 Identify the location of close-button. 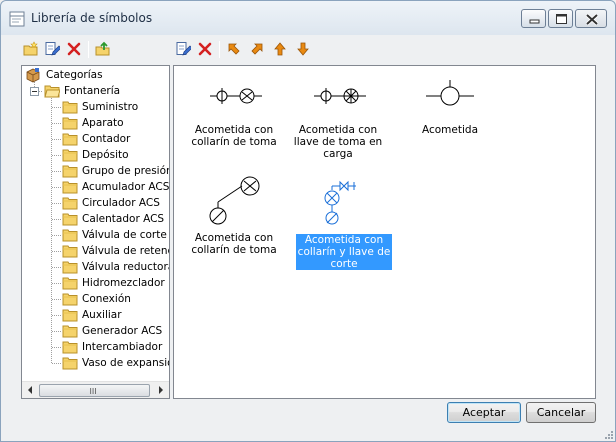
(591, 18).